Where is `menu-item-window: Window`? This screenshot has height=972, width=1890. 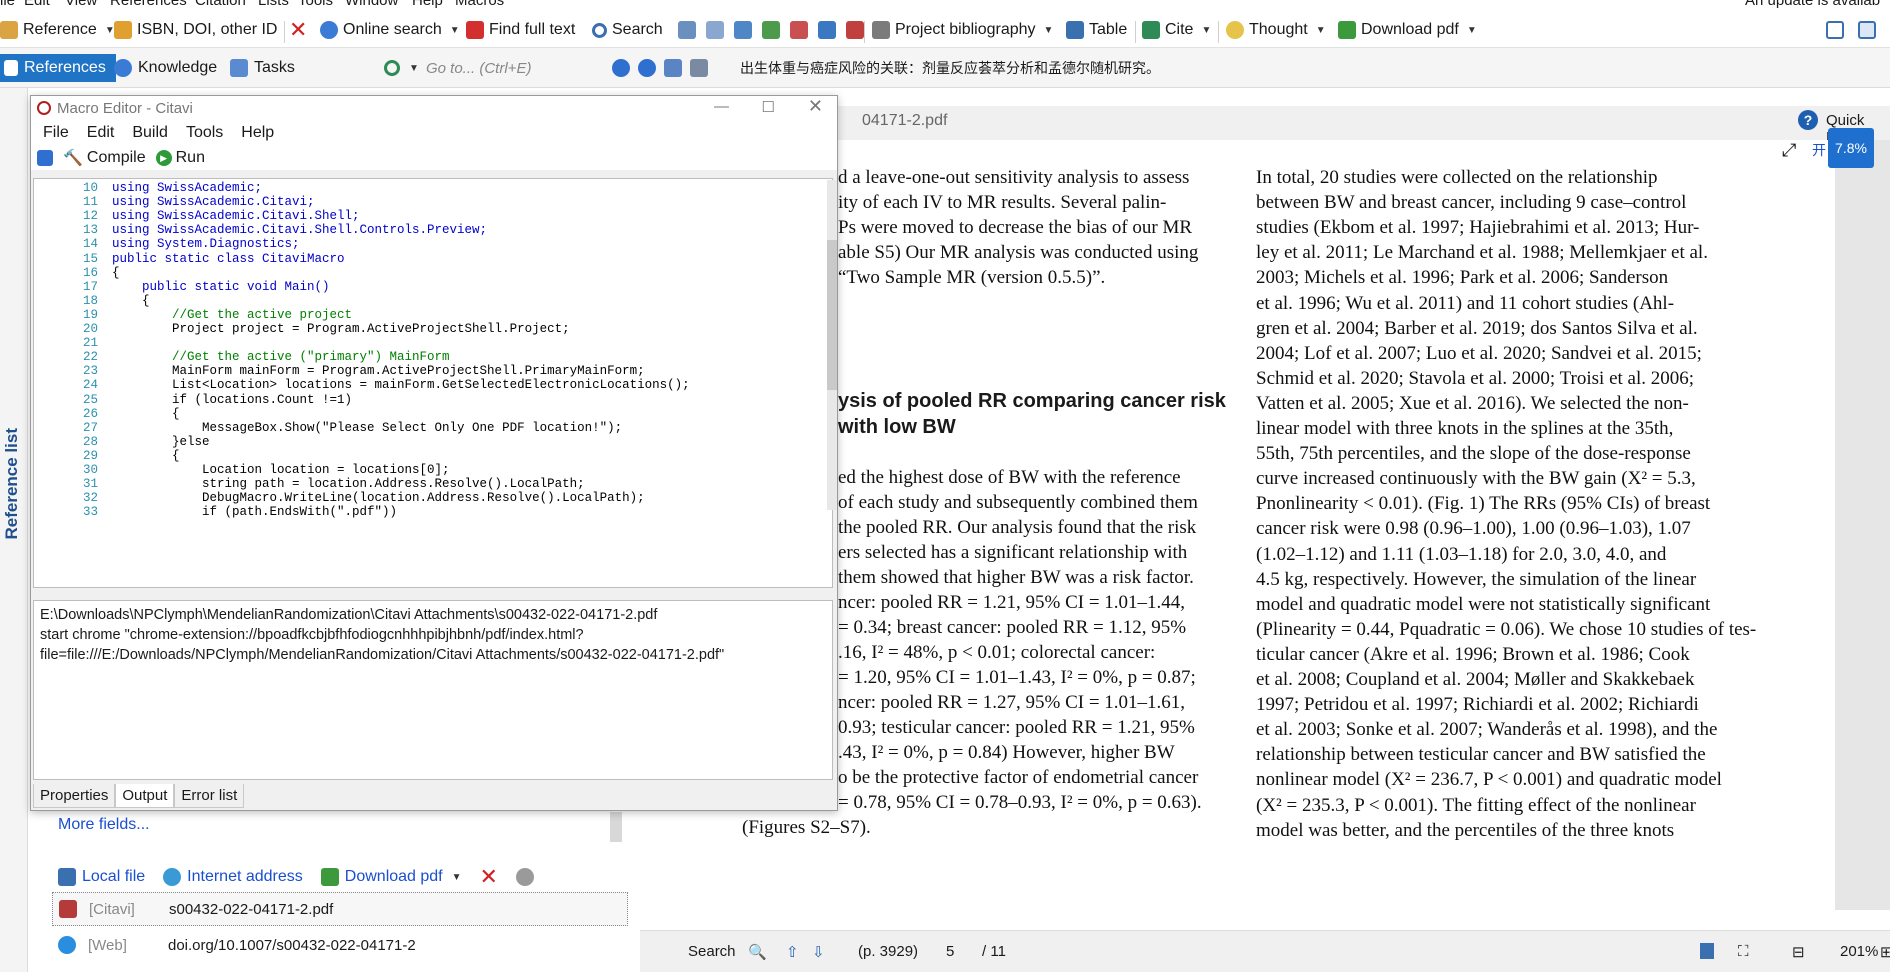
menu-item-window: Window is located at coordinates (371, 4).